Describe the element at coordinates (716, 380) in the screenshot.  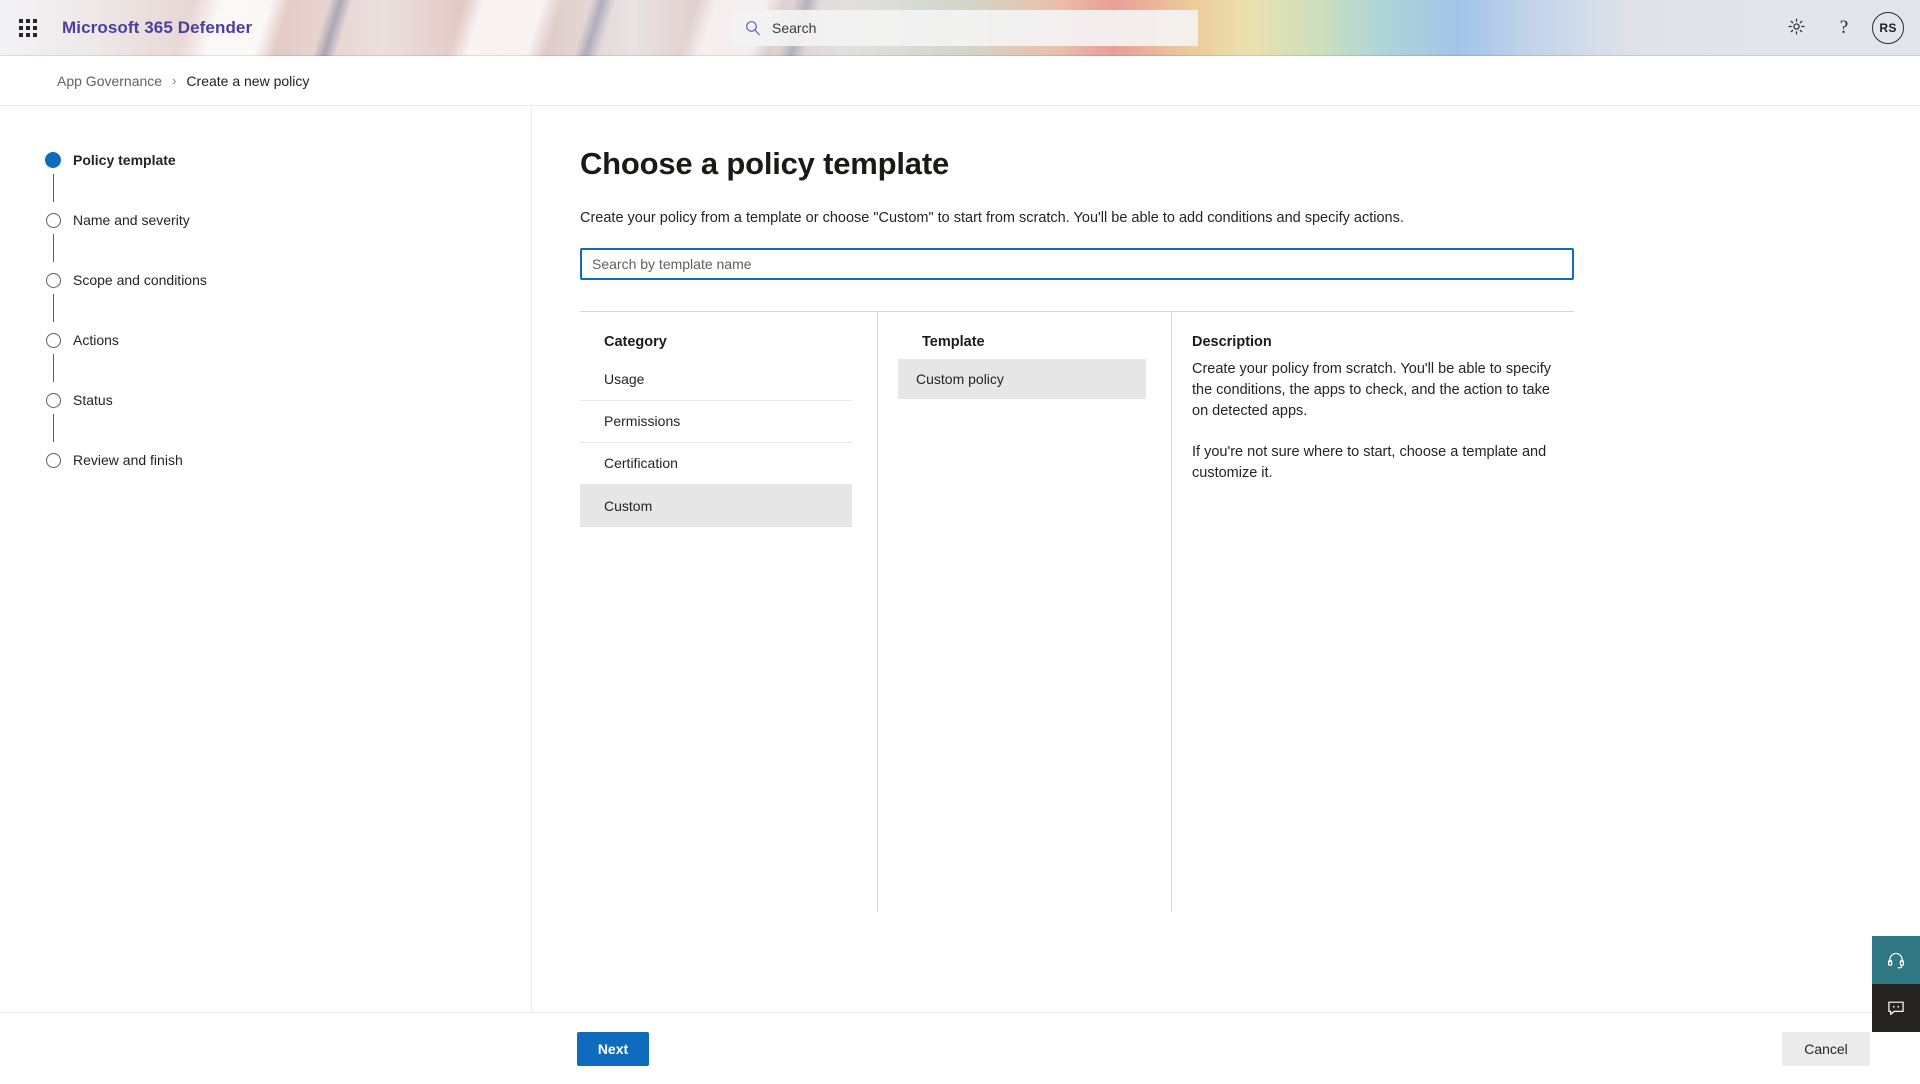
I see `category-item-usage: Usage` at that location.